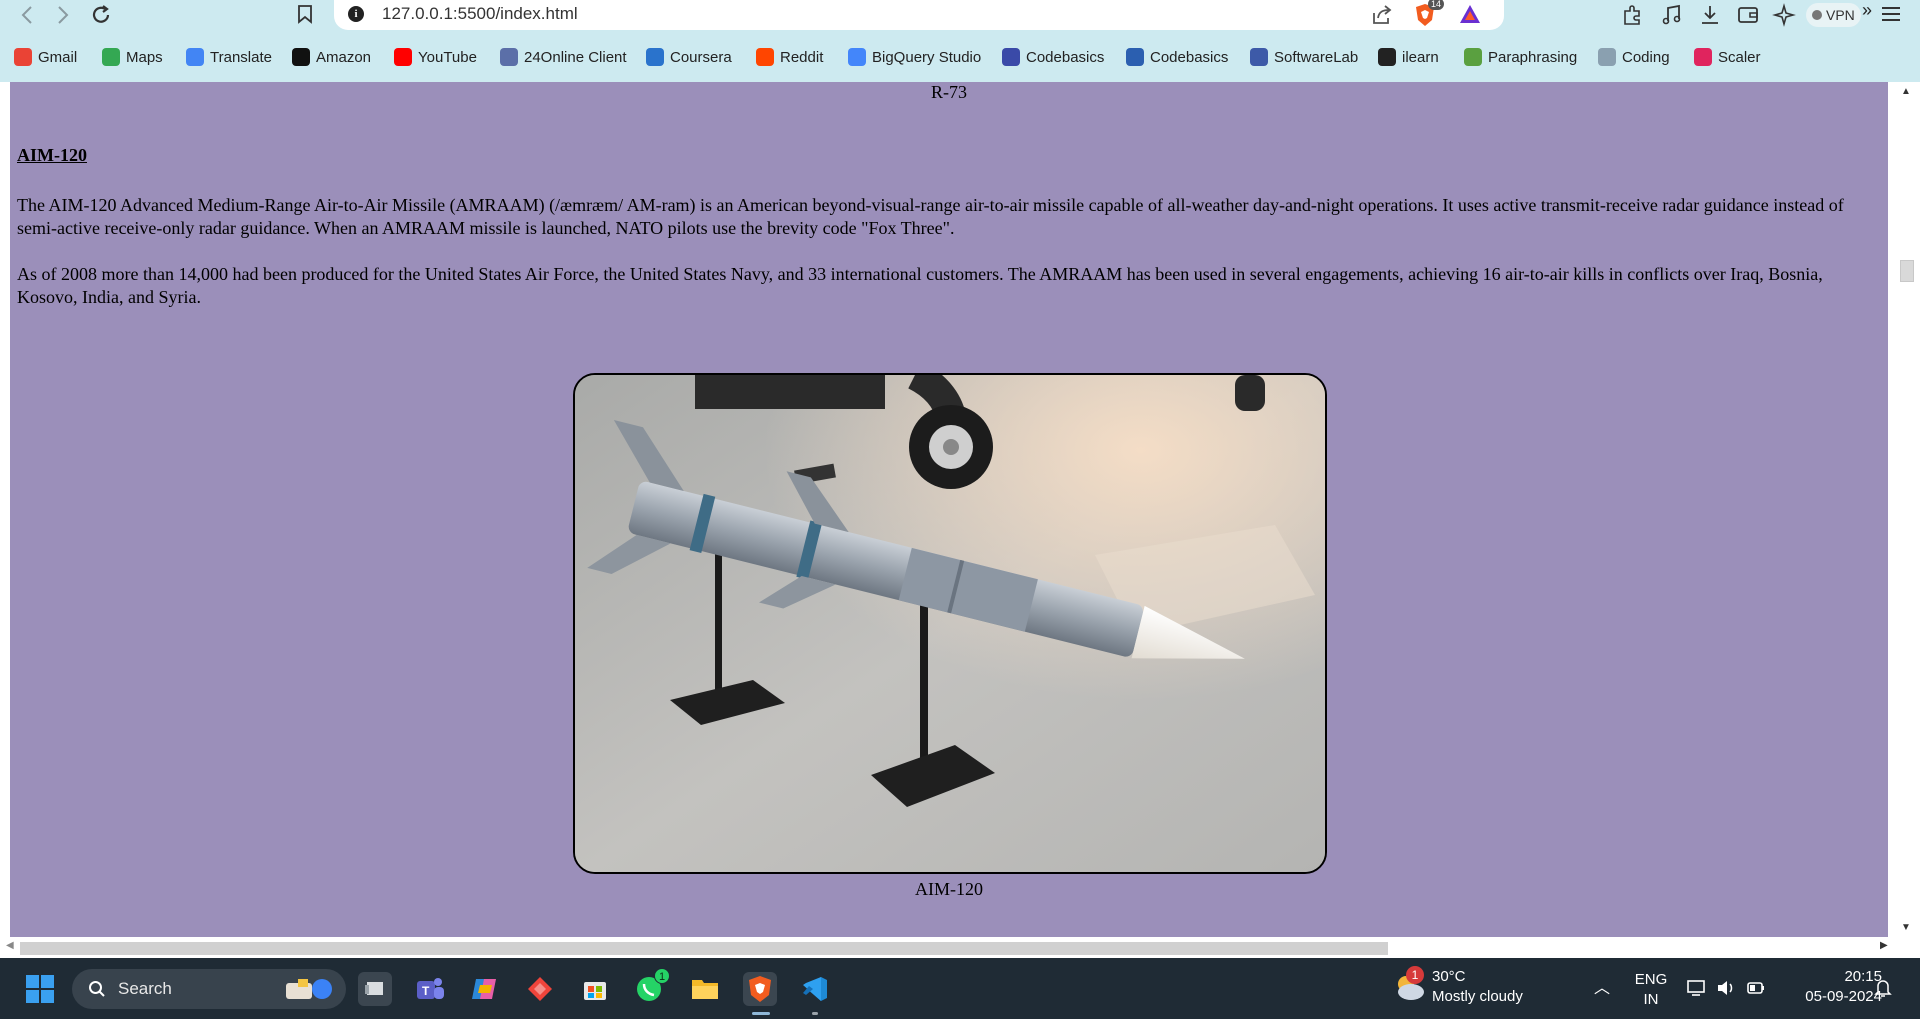 The height and width of the screenshot is (1019, 1920). I want to click on wallet-icon, so click(1748, 15).